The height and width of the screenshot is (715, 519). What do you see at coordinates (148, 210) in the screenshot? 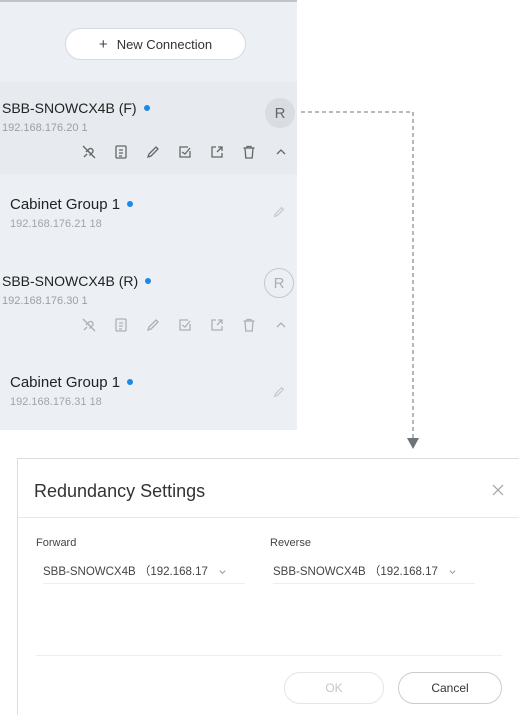
I see `group-item: Cabinet Group 1 192.168.176.21 18` at bounding box center [148, 210].